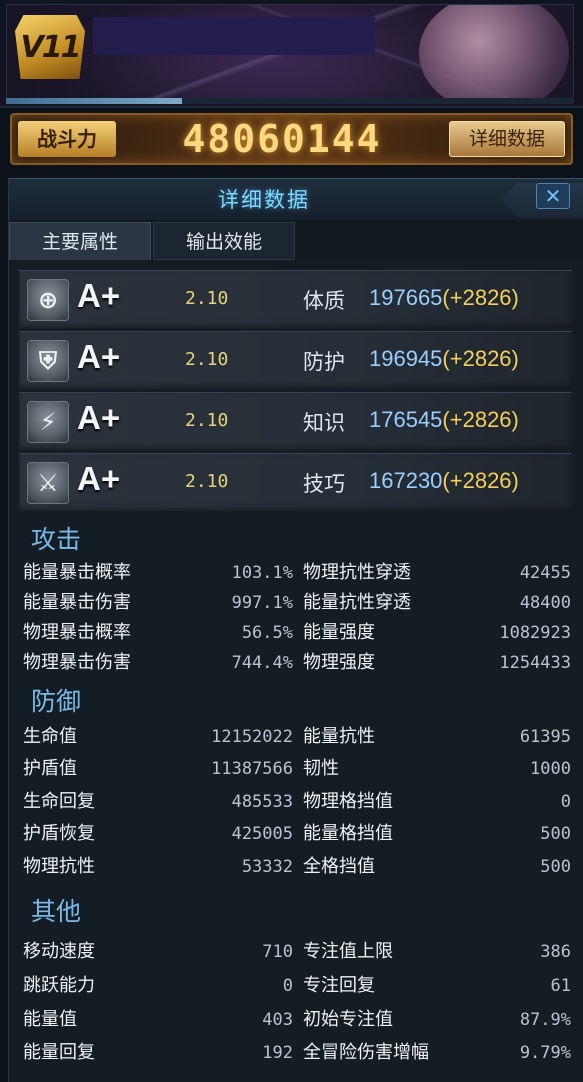  What do you see at coordinates (262, 573) in the screenshot?
I see `stat-value: 103.1%` at bounding box center [262, 573].